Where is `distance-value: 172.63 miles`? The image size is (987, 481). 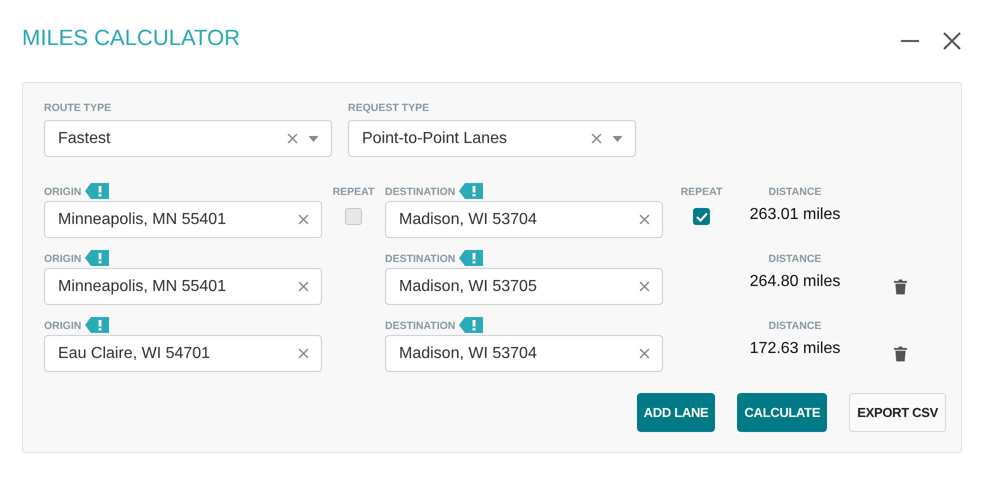 distance-value: 172.63 miles is located at coordinates (795, 349).